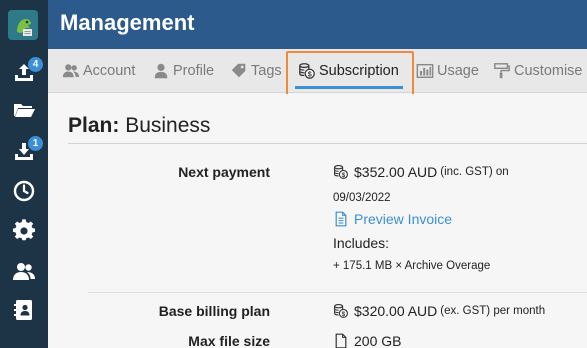 The image size is (587, 348). Describe the element at coordinates (238, 70) in the screenshot. I see `tag-icon` at that location.